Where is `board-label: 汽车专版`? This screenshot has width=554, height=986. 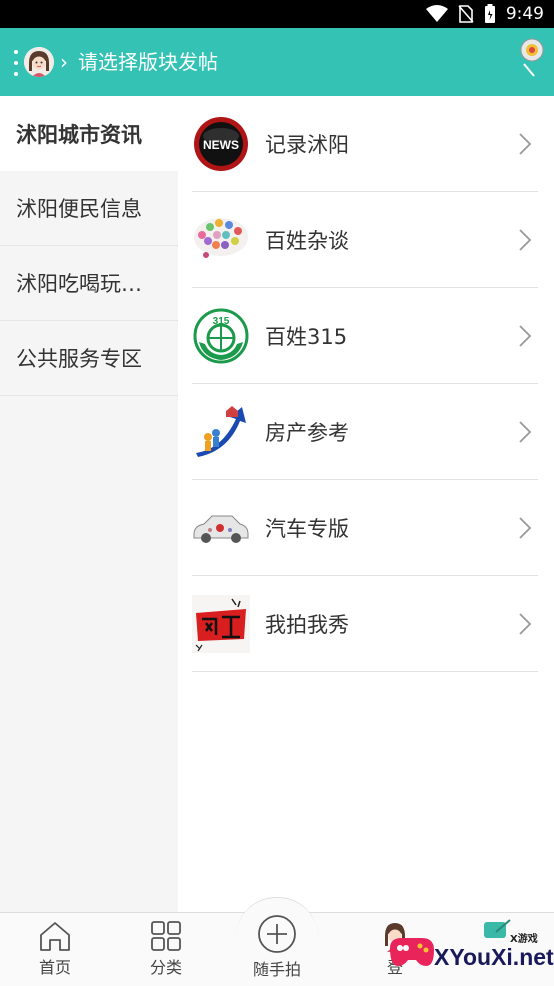 board-label: 汽车专版 is located at coordinates (307, 528).